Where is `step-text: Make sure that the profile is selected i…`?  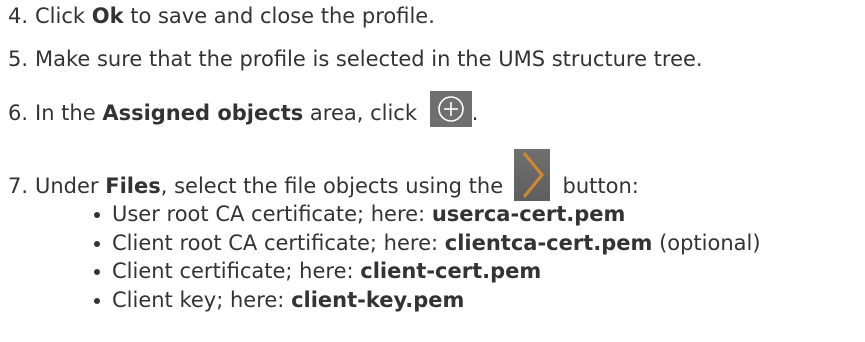
step-text: Make sure that the profile is selected i… is located at coordinates (369, 59).